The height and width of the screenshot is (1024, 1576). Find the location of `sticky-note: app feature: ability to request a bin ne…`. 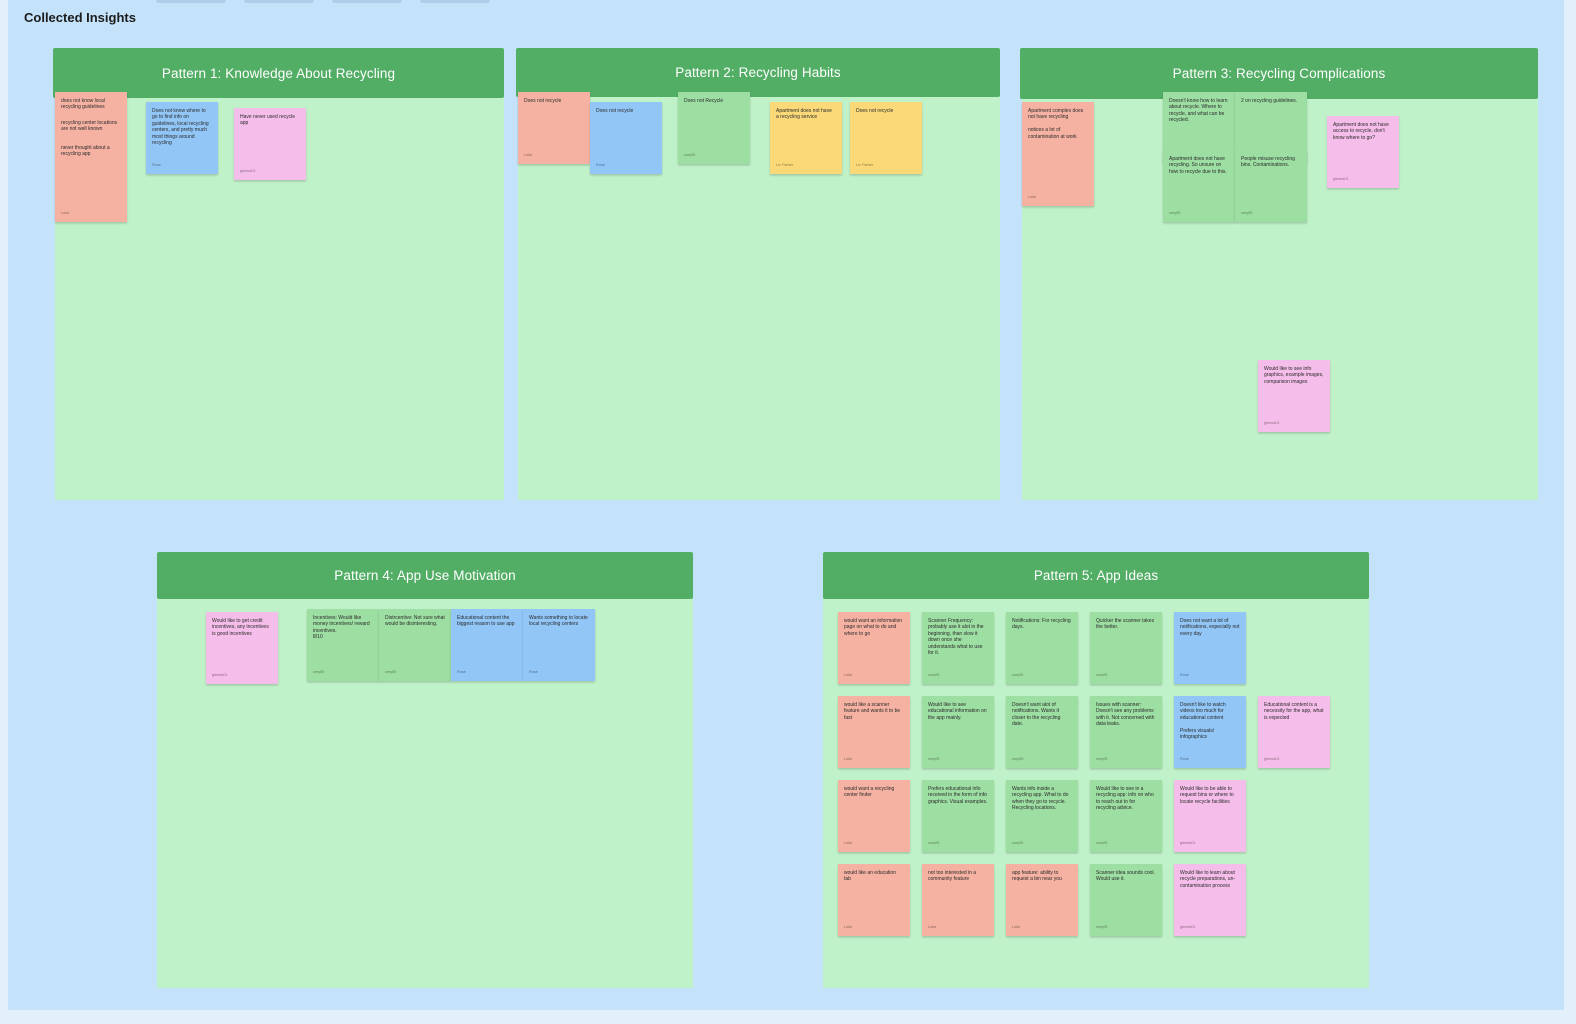

sticky-note: app feature: ability to request a bin ne… is located at coordinates (1042, 900).